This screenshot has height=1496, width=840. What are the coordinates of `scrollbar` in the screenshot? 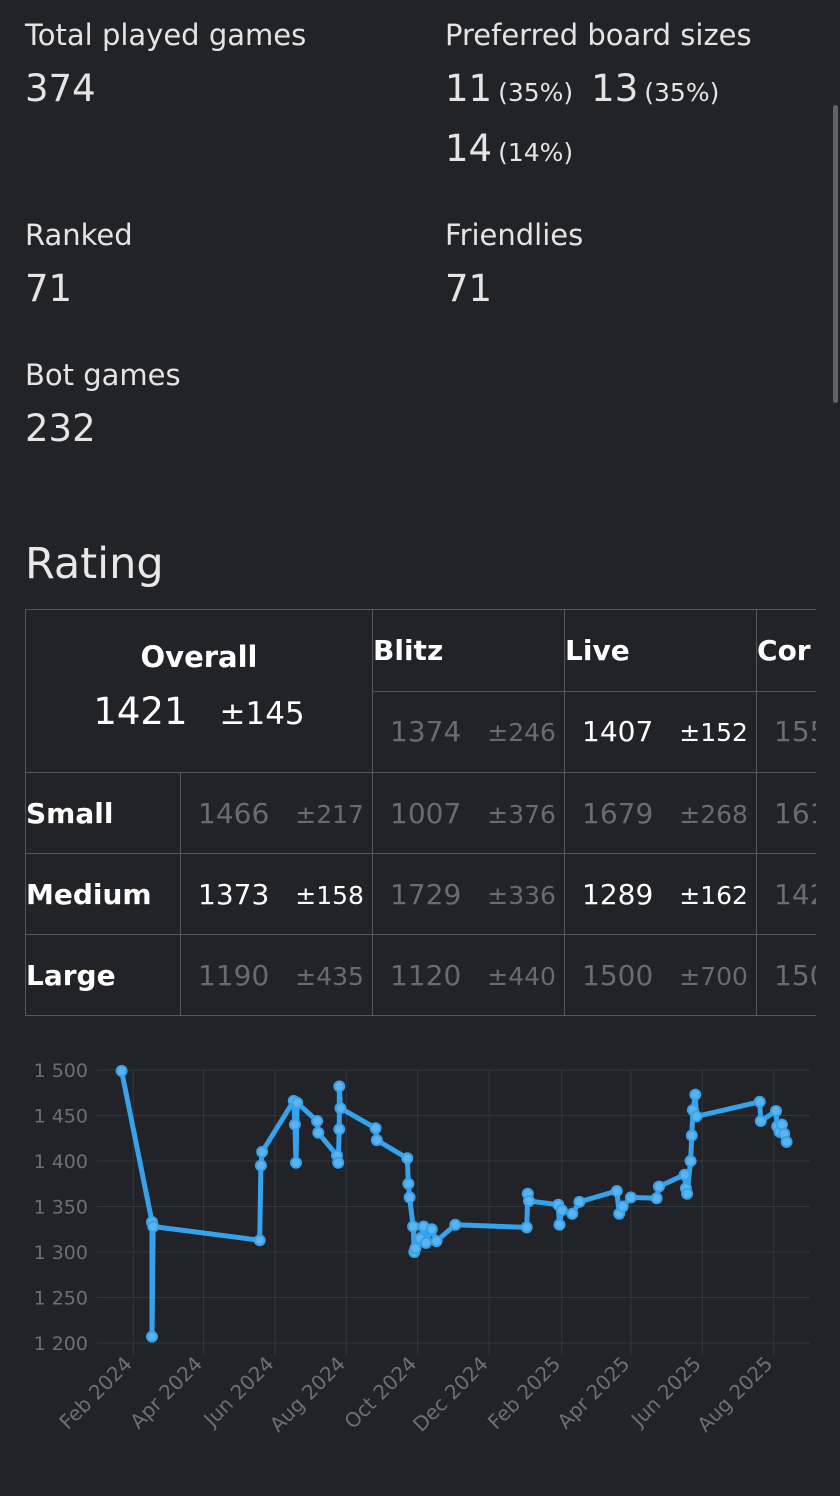 It's located at (835, 254).